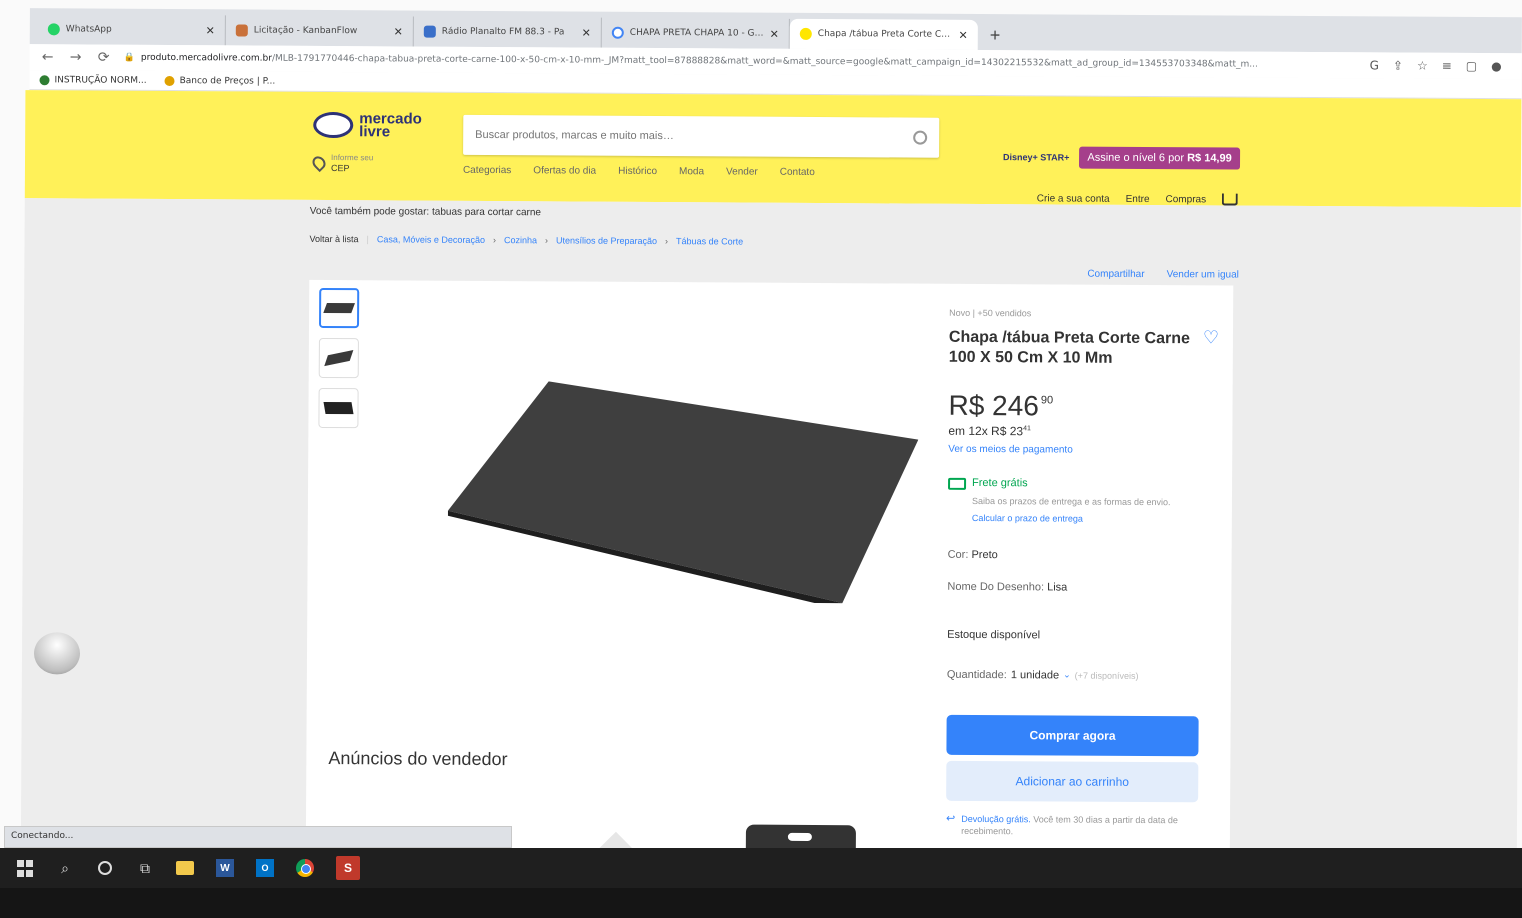 This screenshot has height=918, width=1522. Describe the element at coordinates (1398, 66) in the screenshot. I see `share-icon: ⇪` at that location.